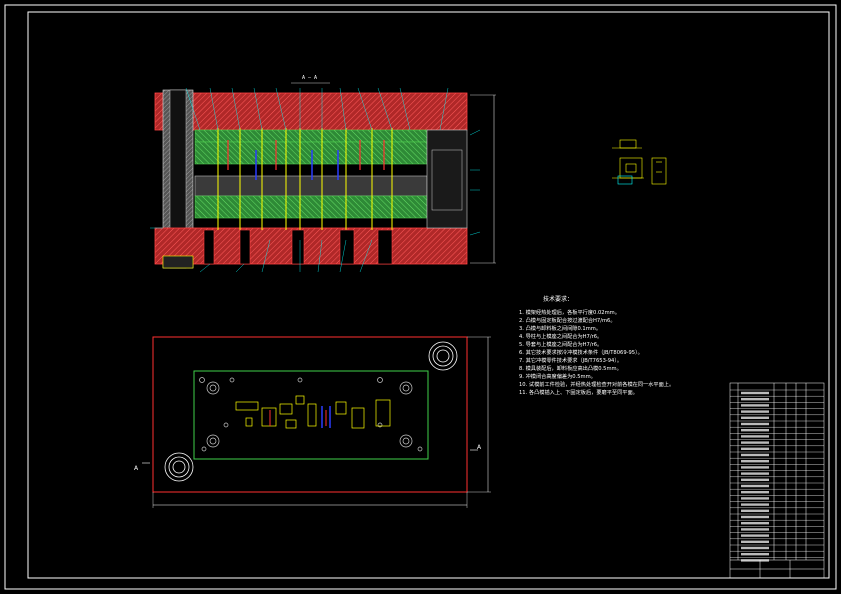  I want to click on lower-die-base-plan, so click(310, 414).